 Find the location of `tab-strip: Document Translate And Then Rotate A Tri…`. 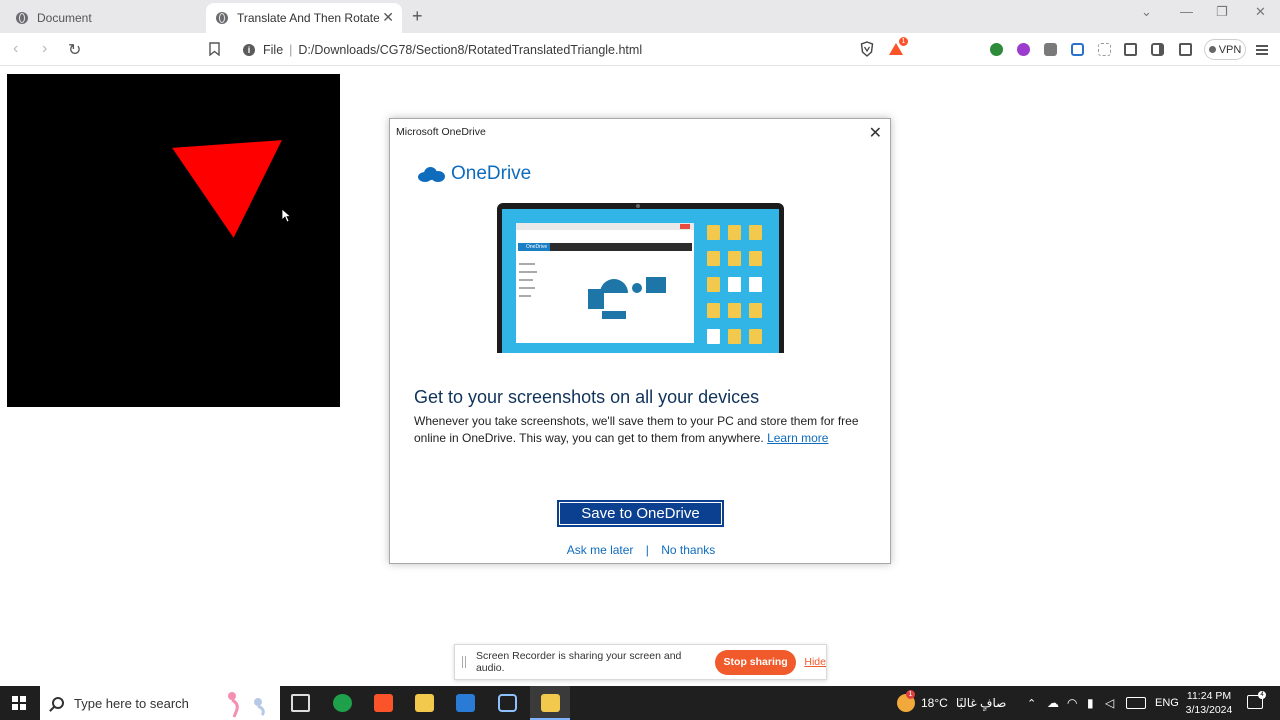

tab-strip: Document Translate And Then Rotate A Tri… is located at coordinates (640, 16).